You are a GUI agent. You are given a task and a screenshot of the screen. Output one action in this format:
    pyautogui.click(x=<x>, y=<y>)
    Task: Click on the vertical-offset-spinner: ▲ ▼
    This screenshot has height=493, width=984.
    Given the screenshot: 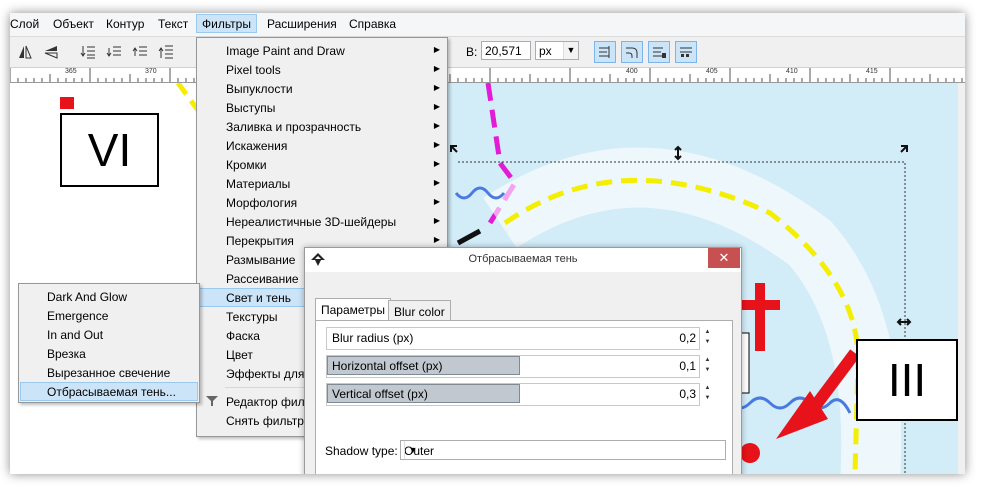 What is the action you would take?
    pyautogui.click(x=707, y=393)
    